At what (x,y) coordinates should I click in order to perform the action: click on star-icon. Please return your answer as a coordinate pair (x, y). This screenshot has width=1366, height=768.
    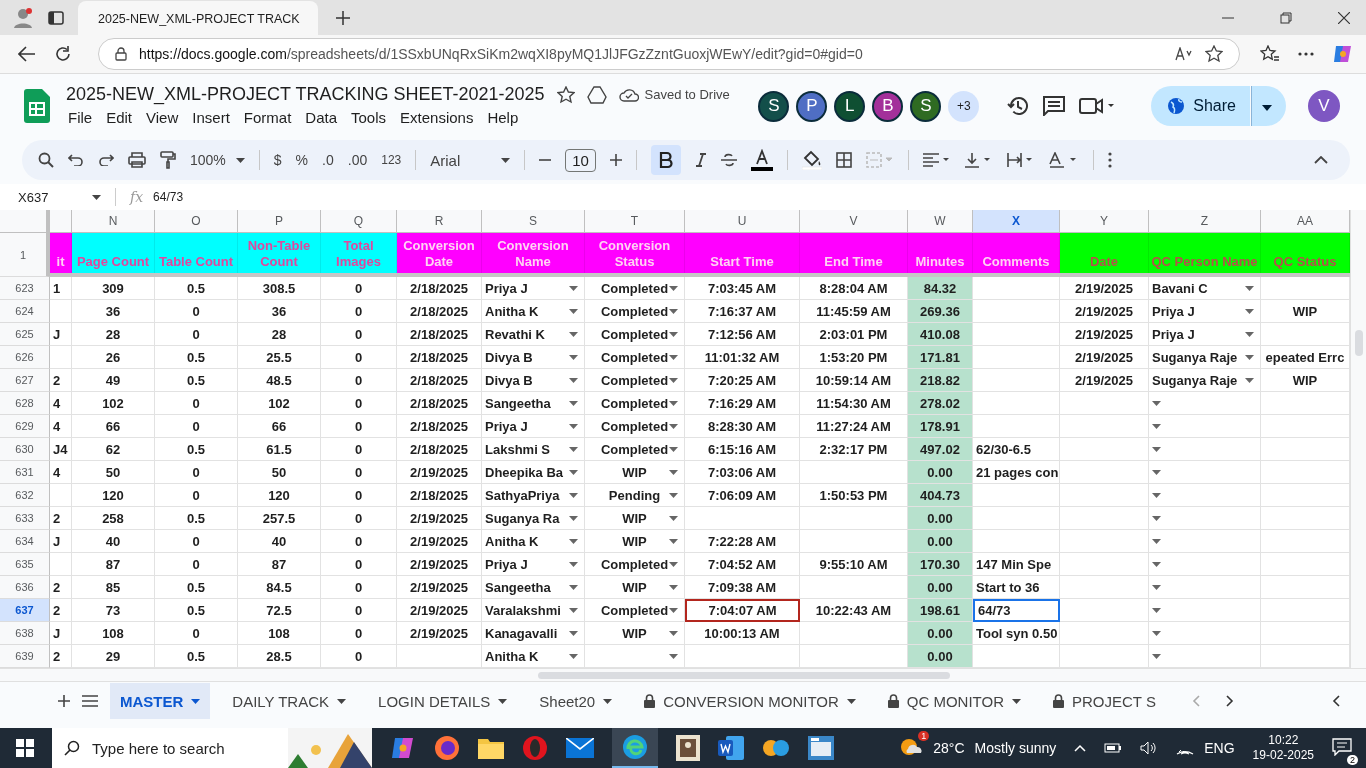
    Looking at the image, I should click on (1214, 54).